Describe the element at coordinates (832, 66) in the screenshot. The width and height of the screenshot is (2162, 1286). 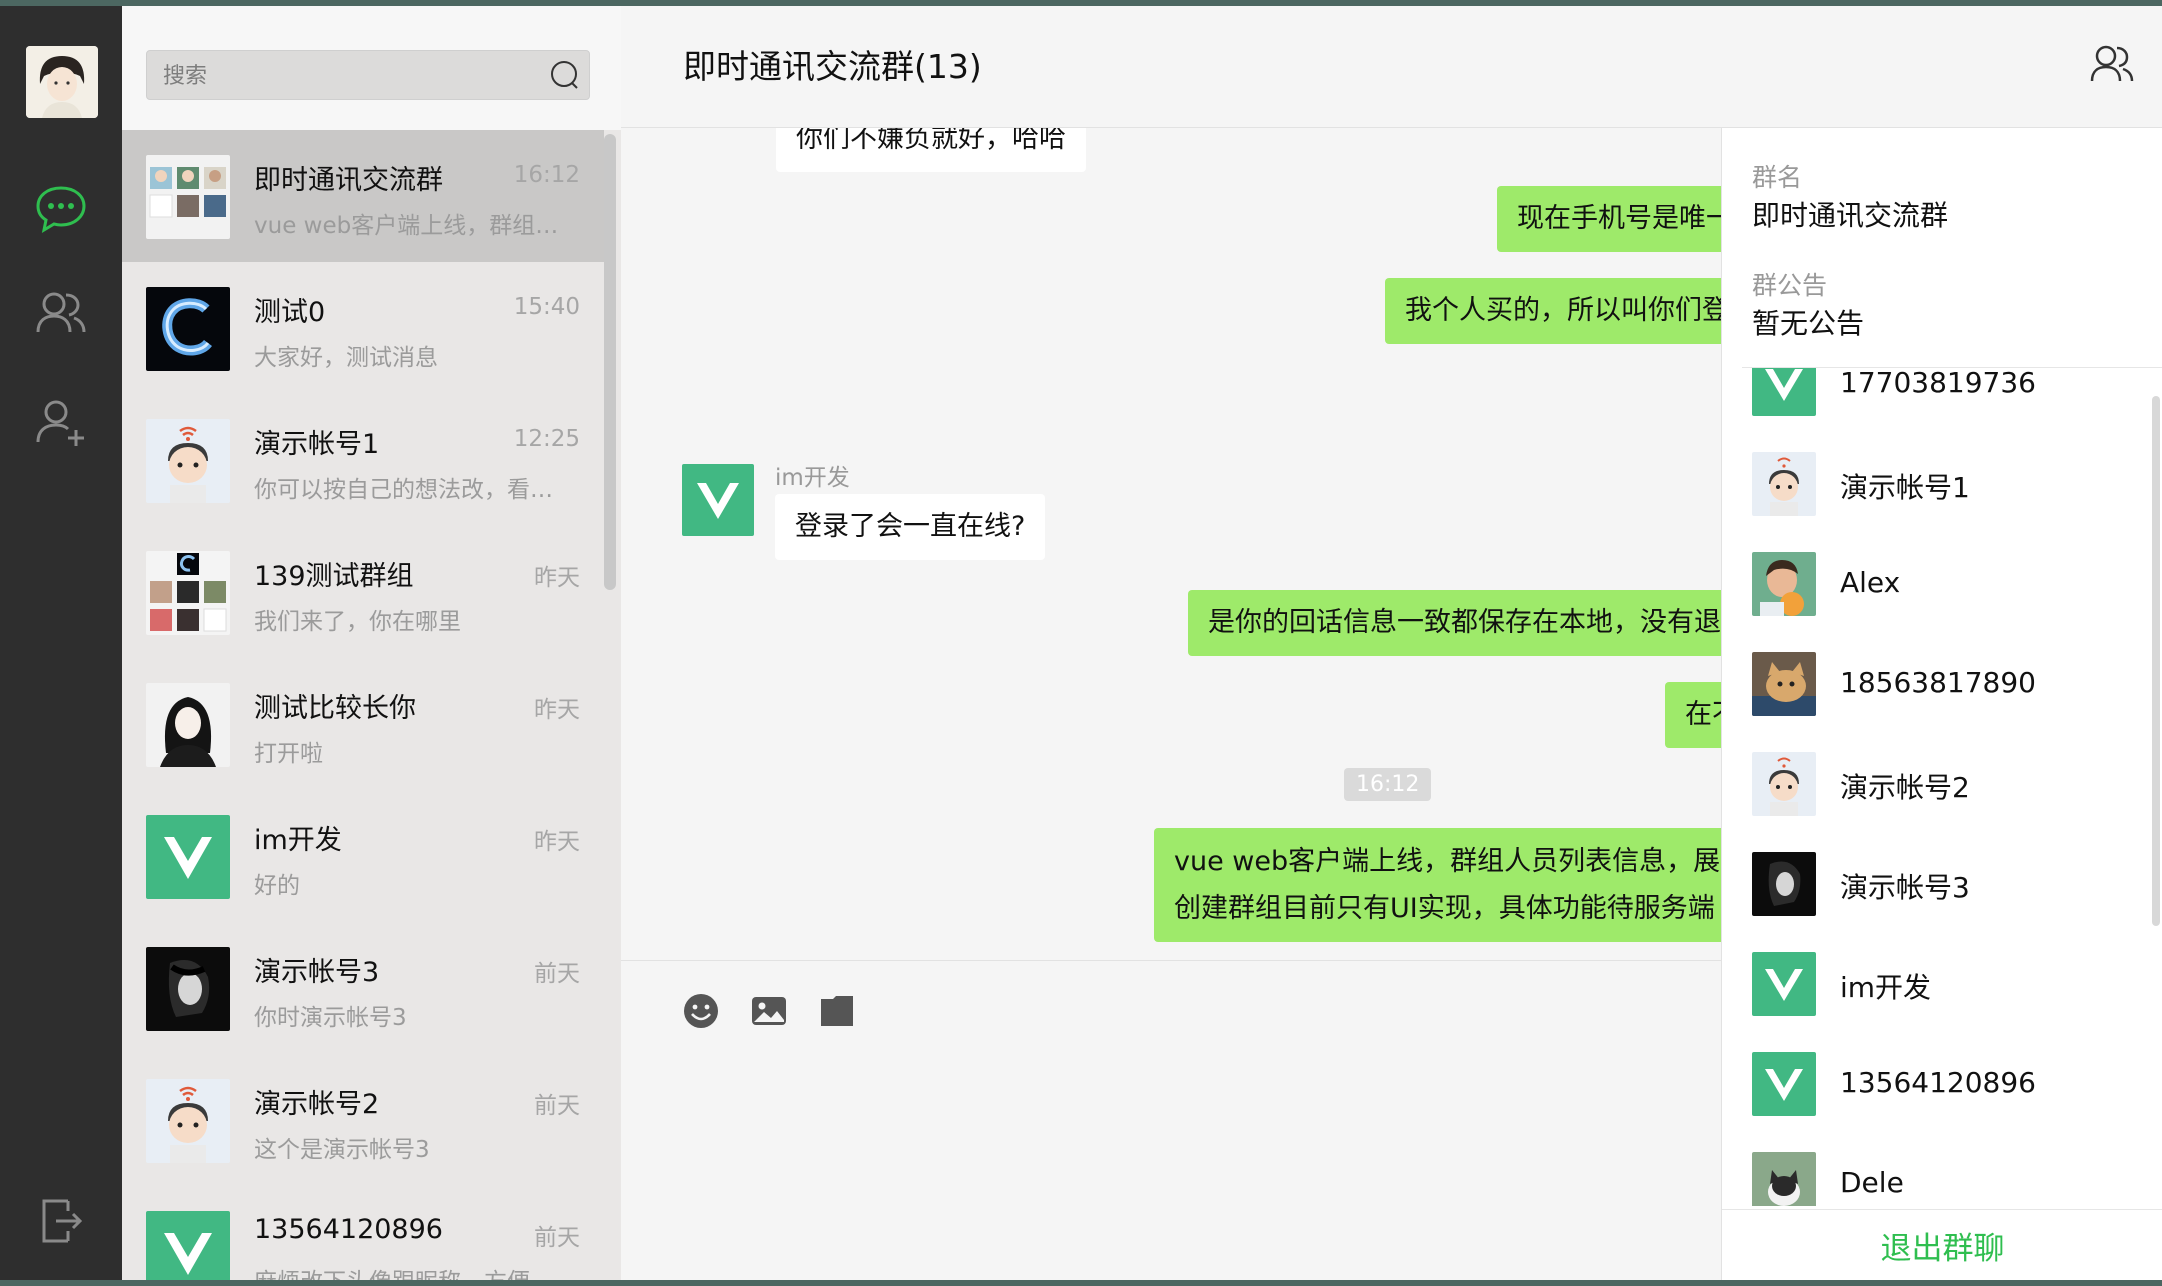
I see `chat-title: 即时通讯交流群(13)` at that location.